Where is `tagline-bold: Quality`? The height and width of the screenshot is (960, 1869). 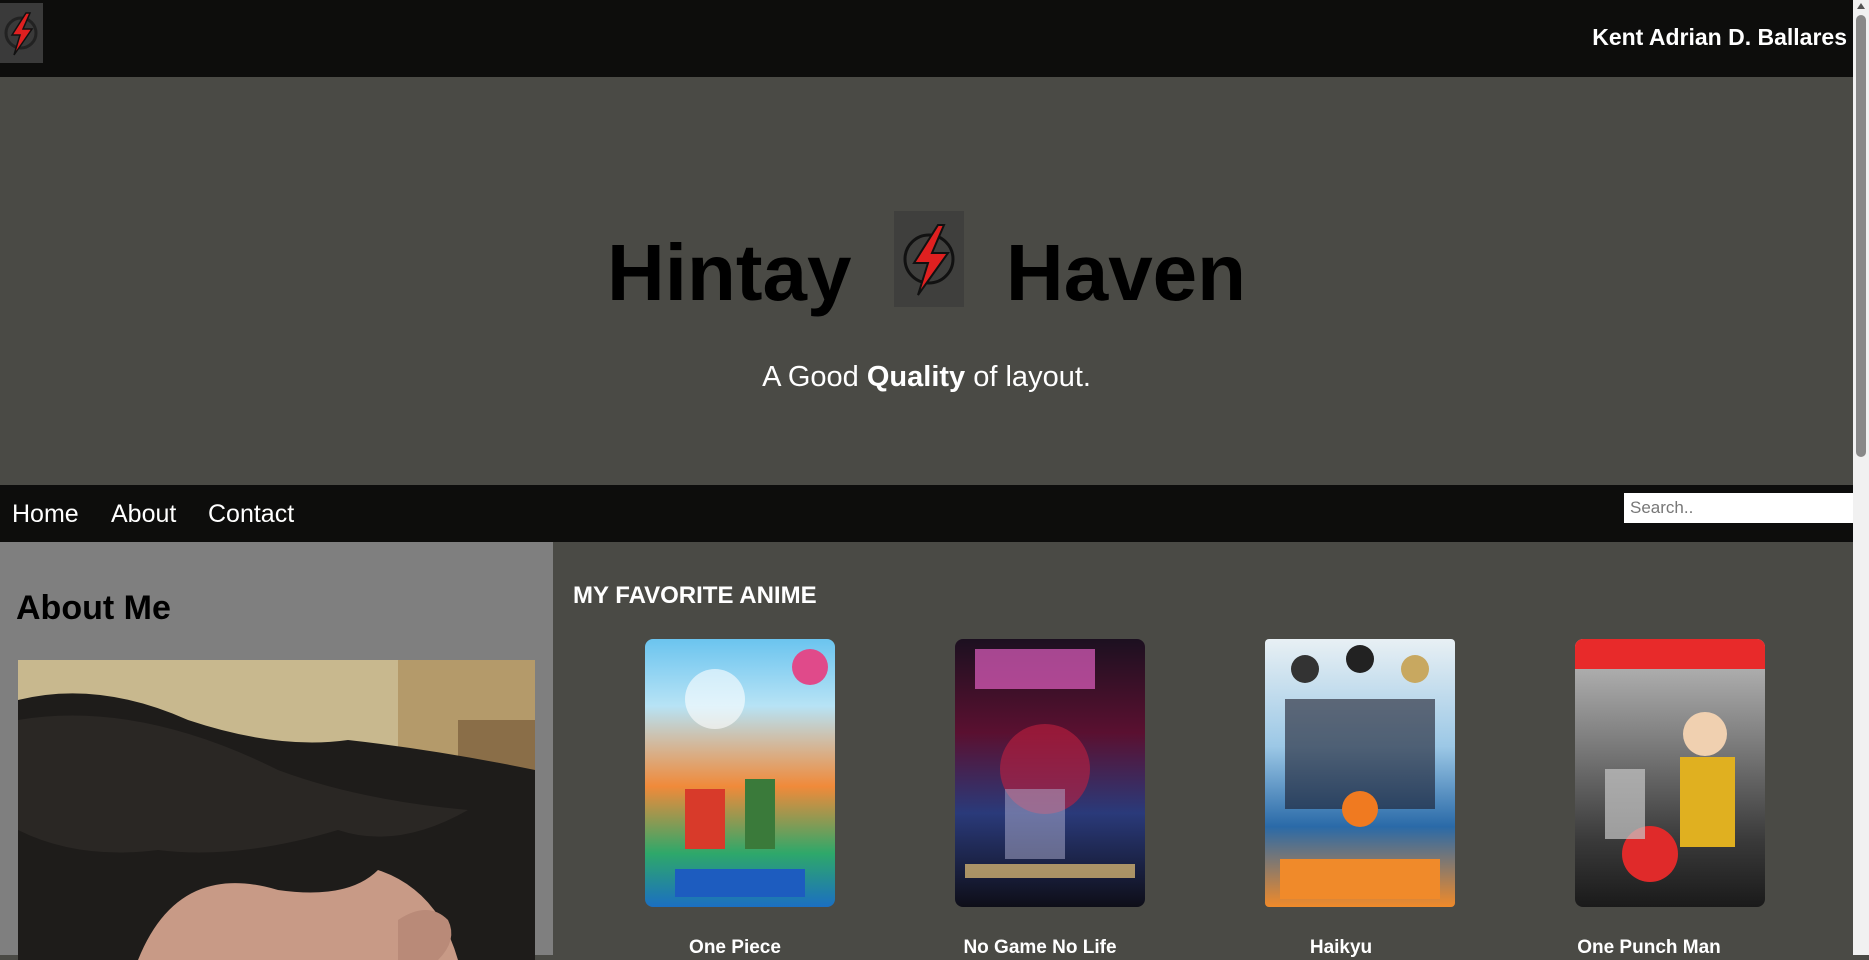 tagline-bold: Quality is located at coordinates (916, 377).